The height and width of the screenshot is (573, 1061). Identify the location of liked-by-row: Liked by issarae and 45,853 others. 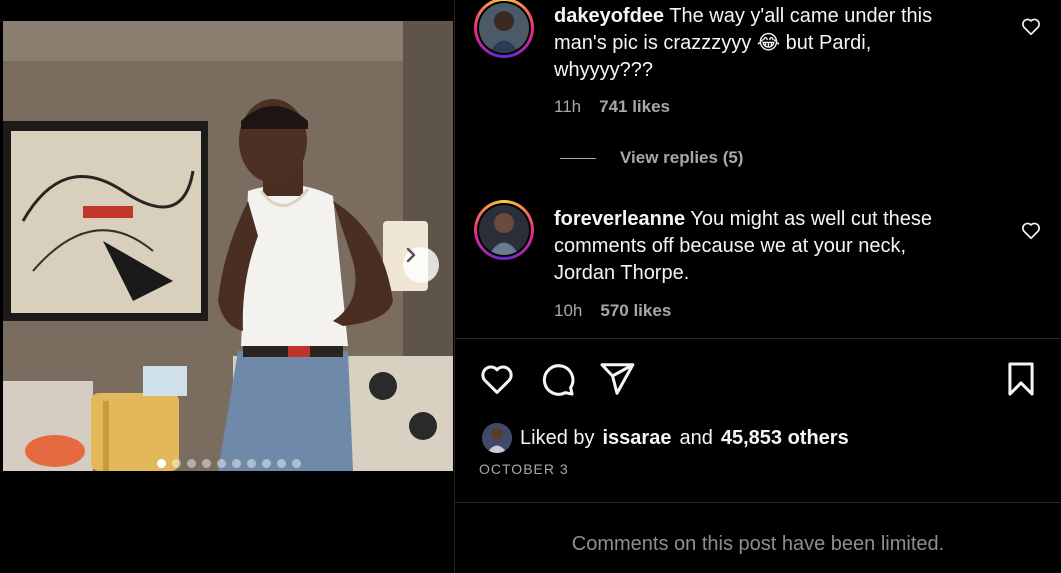
(665, 438).